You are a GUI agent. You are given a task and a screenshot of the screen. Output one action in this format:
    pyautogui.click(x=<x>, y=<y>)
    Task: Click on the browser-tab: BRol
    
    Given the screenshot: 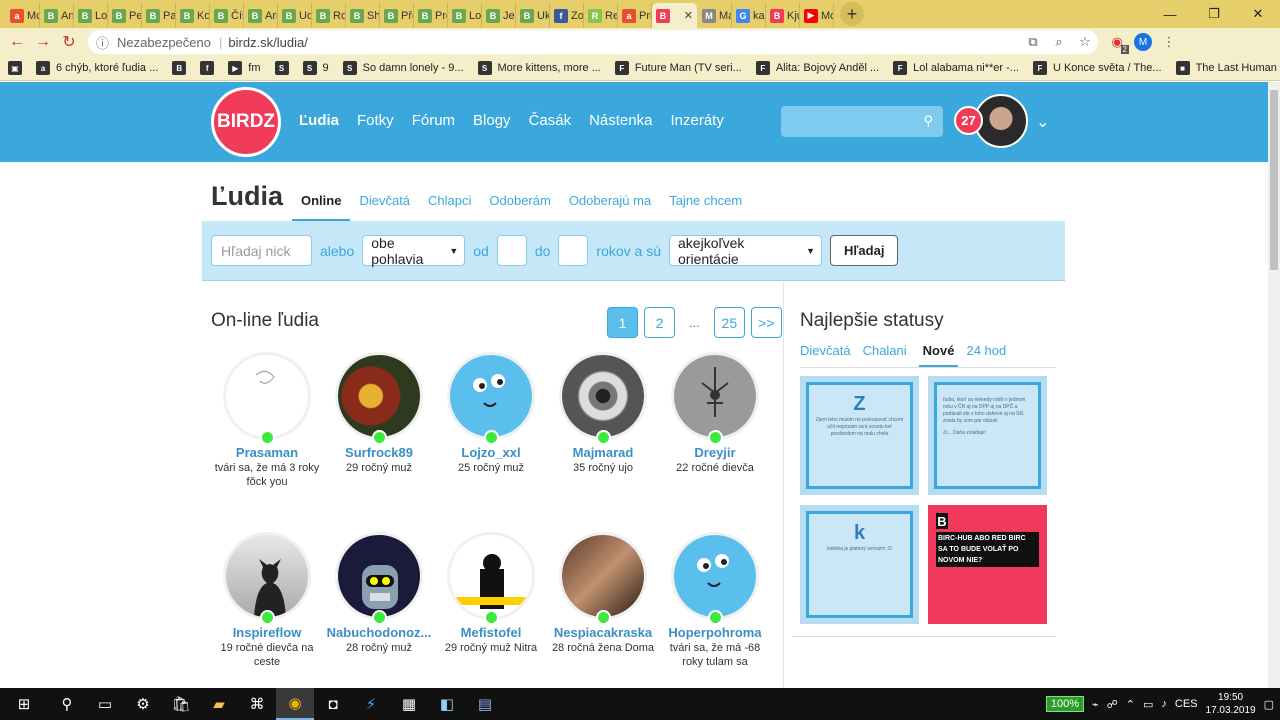 What is the action you would take?
    pyautogui.click(x=329, y=15)
    